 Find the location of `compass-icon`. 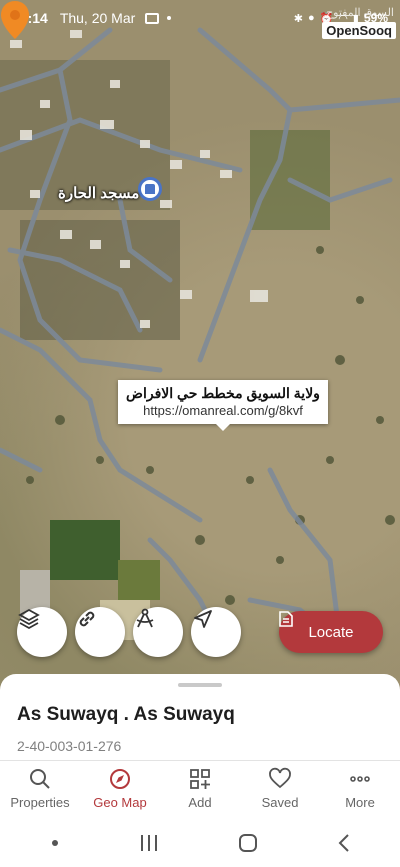

compass-icon is located at coordinates (120, 779).